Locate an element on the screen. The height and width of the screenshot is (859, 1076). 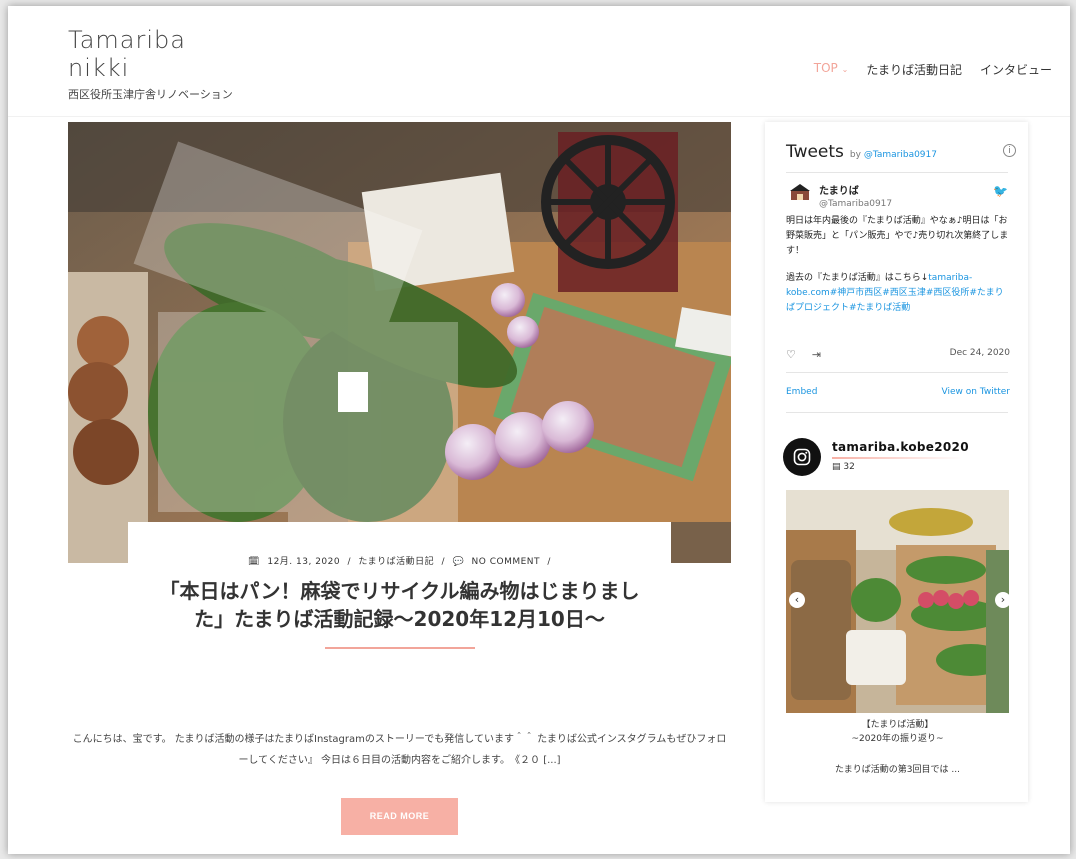
instagram-caption-line1: 【たまりば活動】 is located at coordinates (897, 725).